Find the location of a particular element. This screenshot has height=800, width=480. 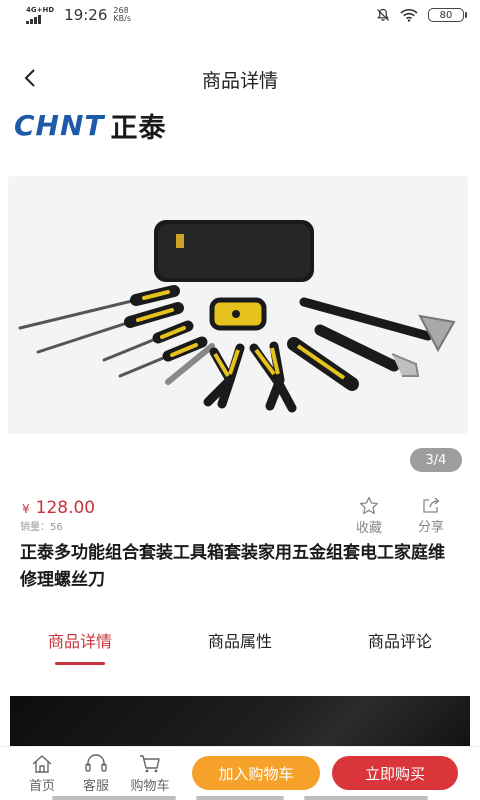

nav-header: 商品详情 is located at coordinates (240, 79).